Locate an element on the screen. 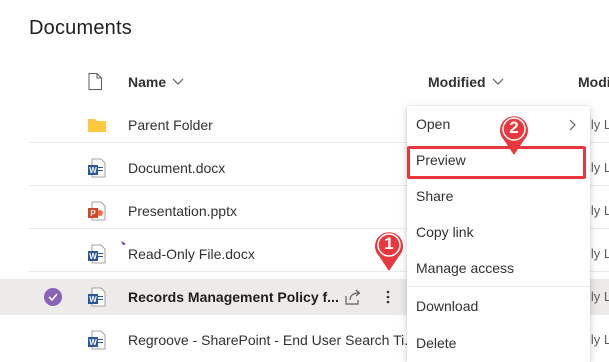 The height and width of the screenshot is (362, 609). column-header-modified: Modified is located at coordinates (466, 82).